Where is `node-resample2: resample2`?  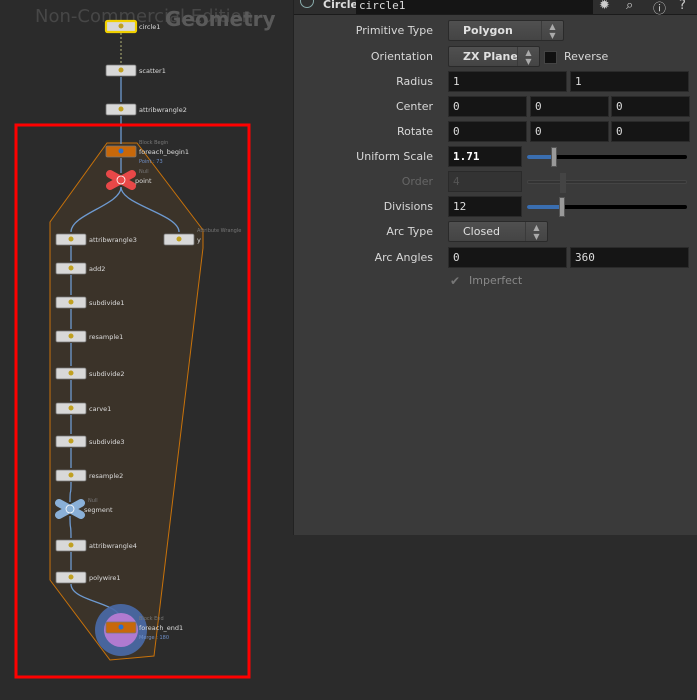 node-resample2: resample2 is located at coordinates (89, 475).